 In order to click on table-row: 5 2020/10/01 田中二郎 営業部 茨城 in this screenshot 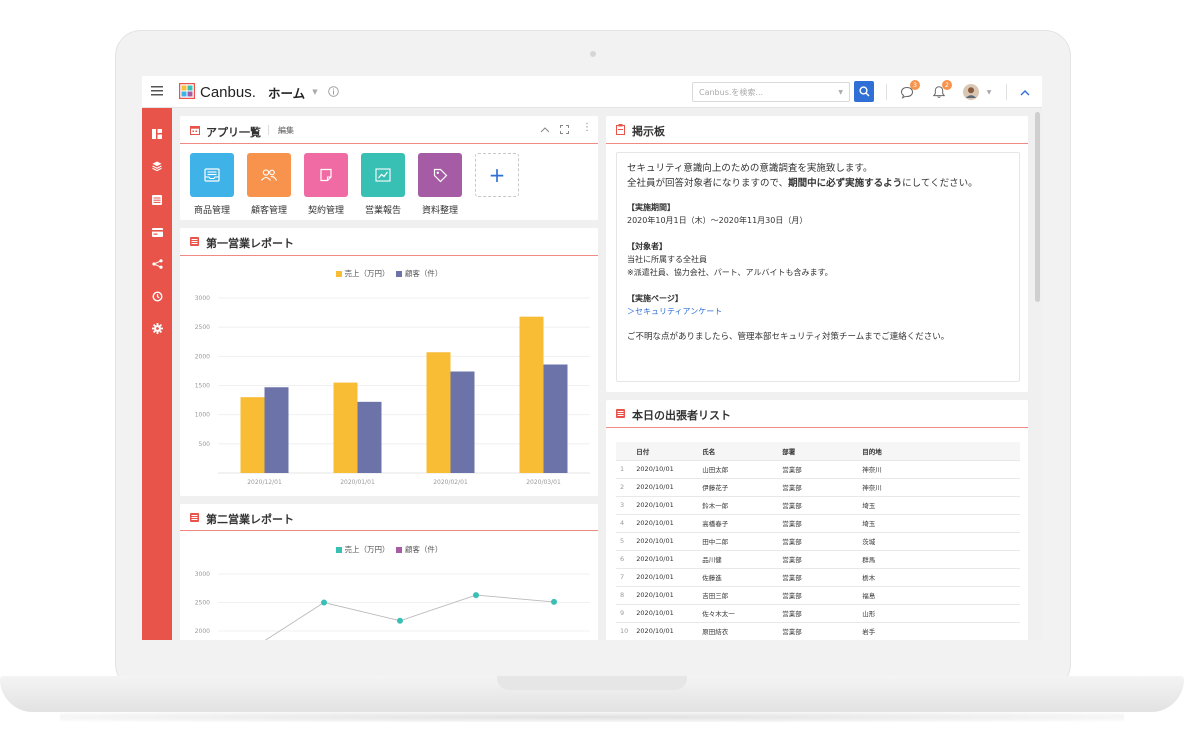, I will do `click(818, 541)`.